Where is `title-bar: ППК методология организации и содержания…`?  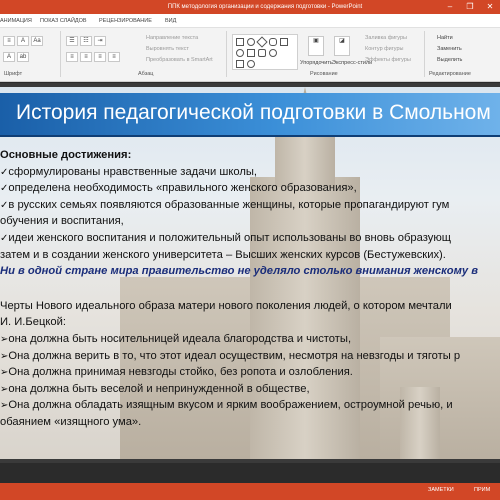 title-bar: ППК методология организации и содержания… is located at coordinates (250, 7).